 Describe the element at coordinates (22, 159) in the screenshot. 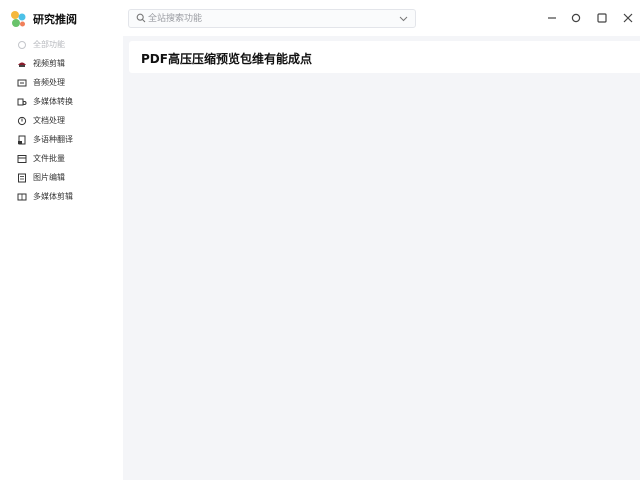

I see `batch-file-icon` at that location.